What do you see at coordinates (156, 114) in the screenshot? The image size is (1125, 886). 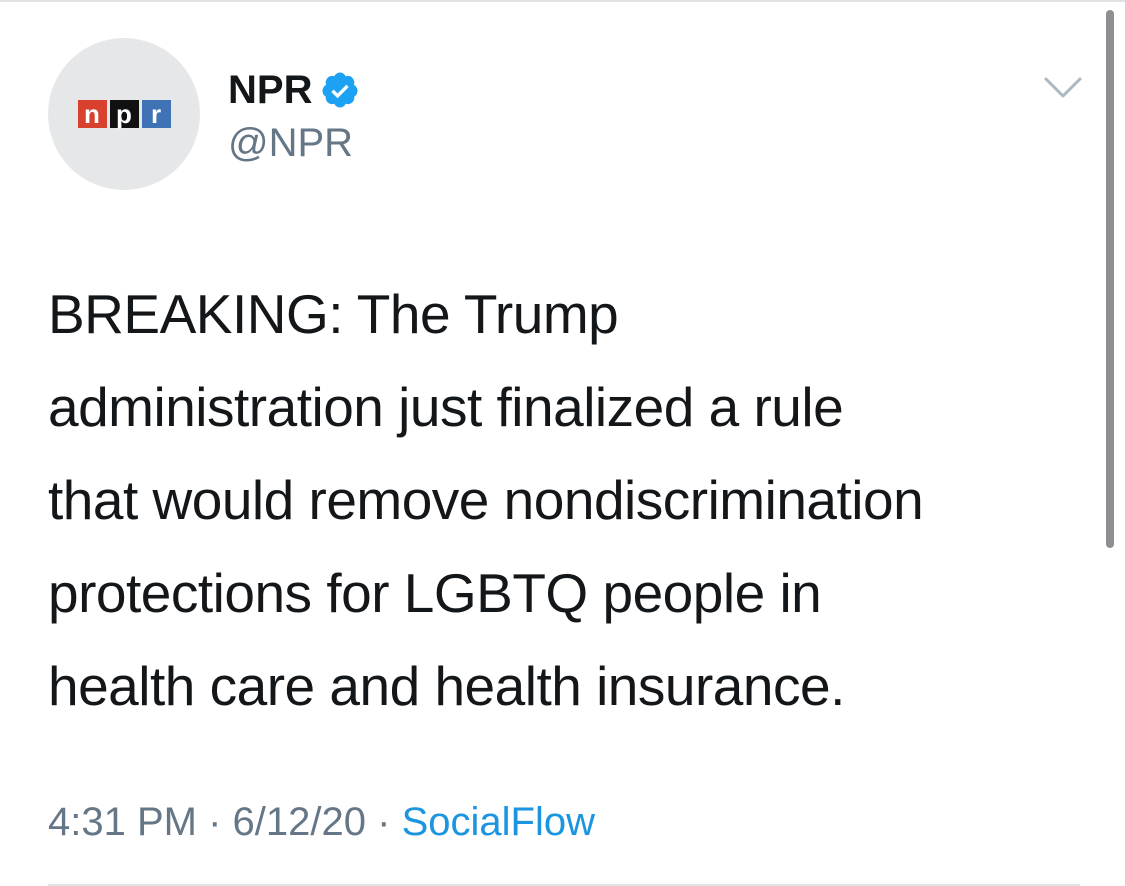 I see `logo-letter-r: r` at bounding box center [156, 114].